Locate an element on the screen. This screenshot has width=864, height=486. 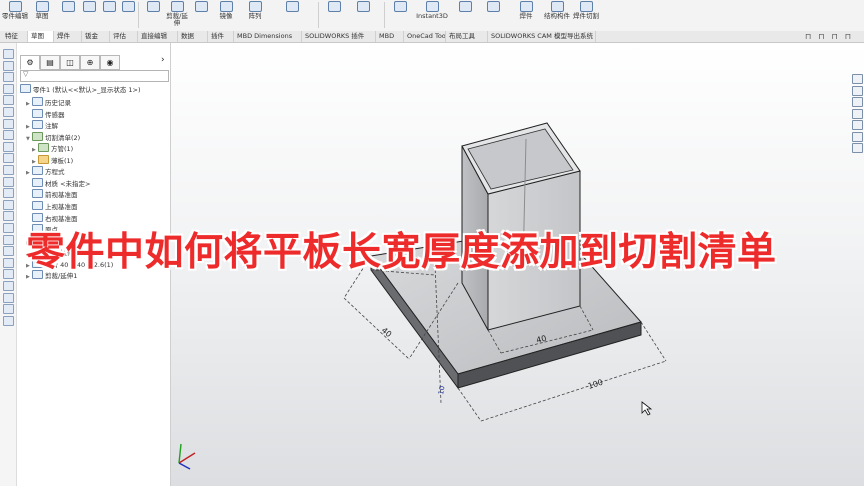
tab-5: 直接编辑 is located at coordinates (158, 36).